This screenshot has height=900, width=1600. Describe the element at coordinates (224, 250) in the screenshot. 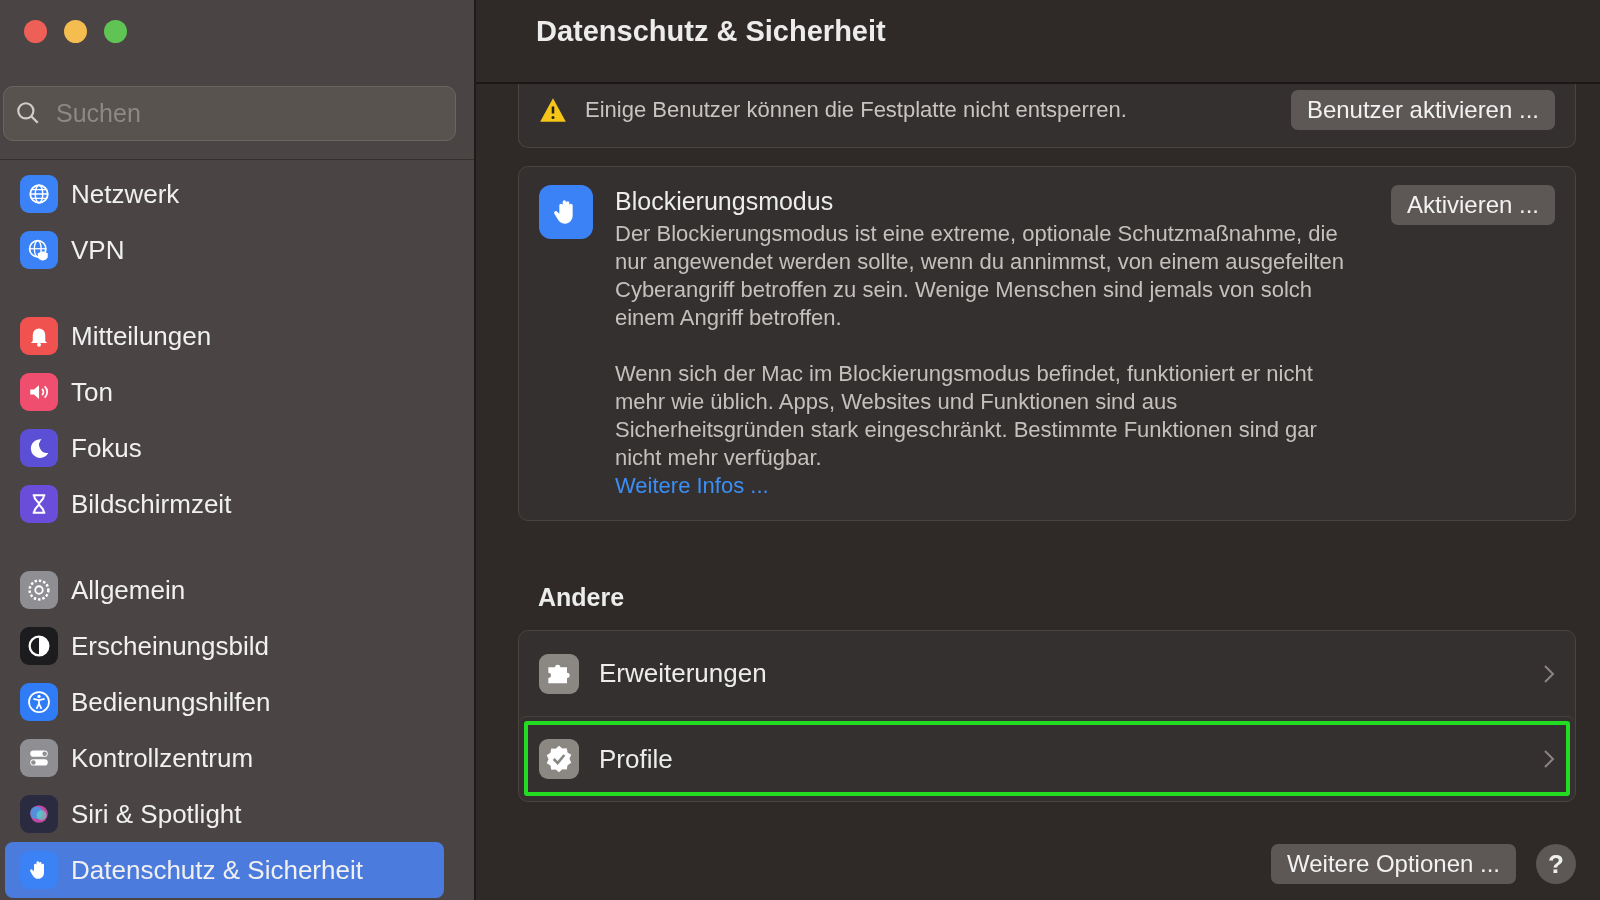

I see `sidebar-item: VPN` at that location.